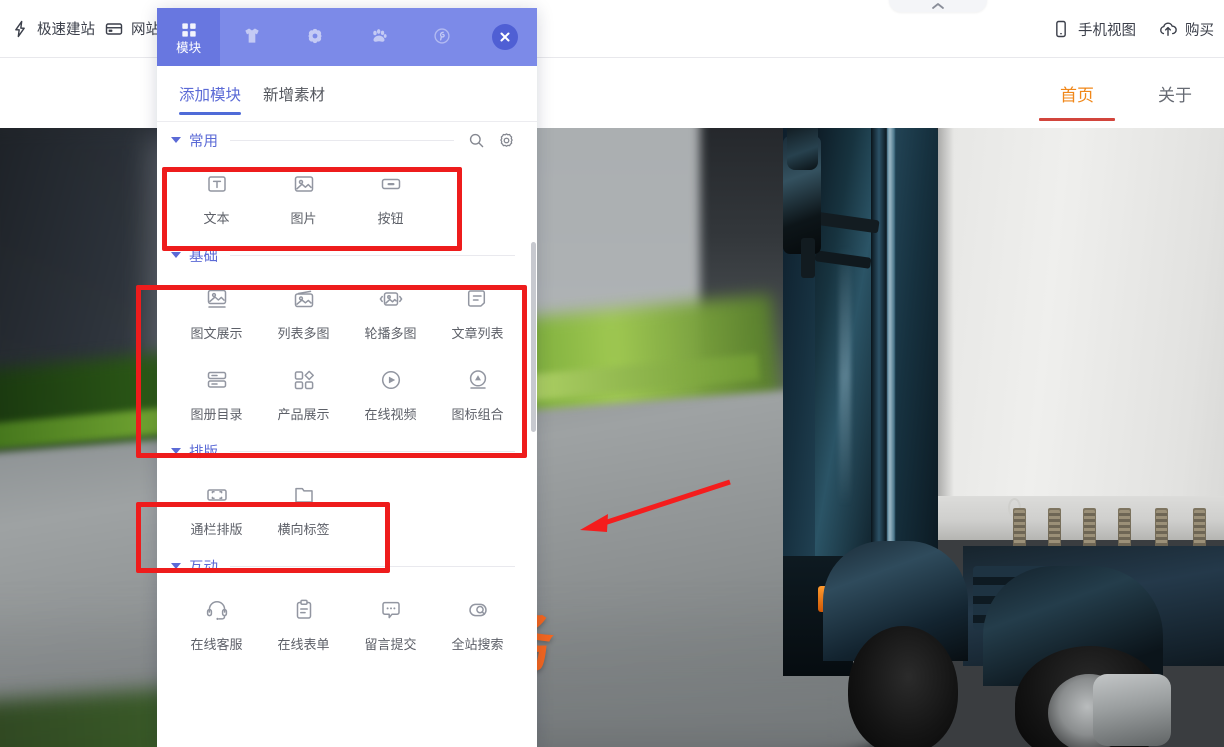  What do you see at coordinates (303, 196) in the screenshot?
I see `module-image: 图片` at bounding box center [303, 196].